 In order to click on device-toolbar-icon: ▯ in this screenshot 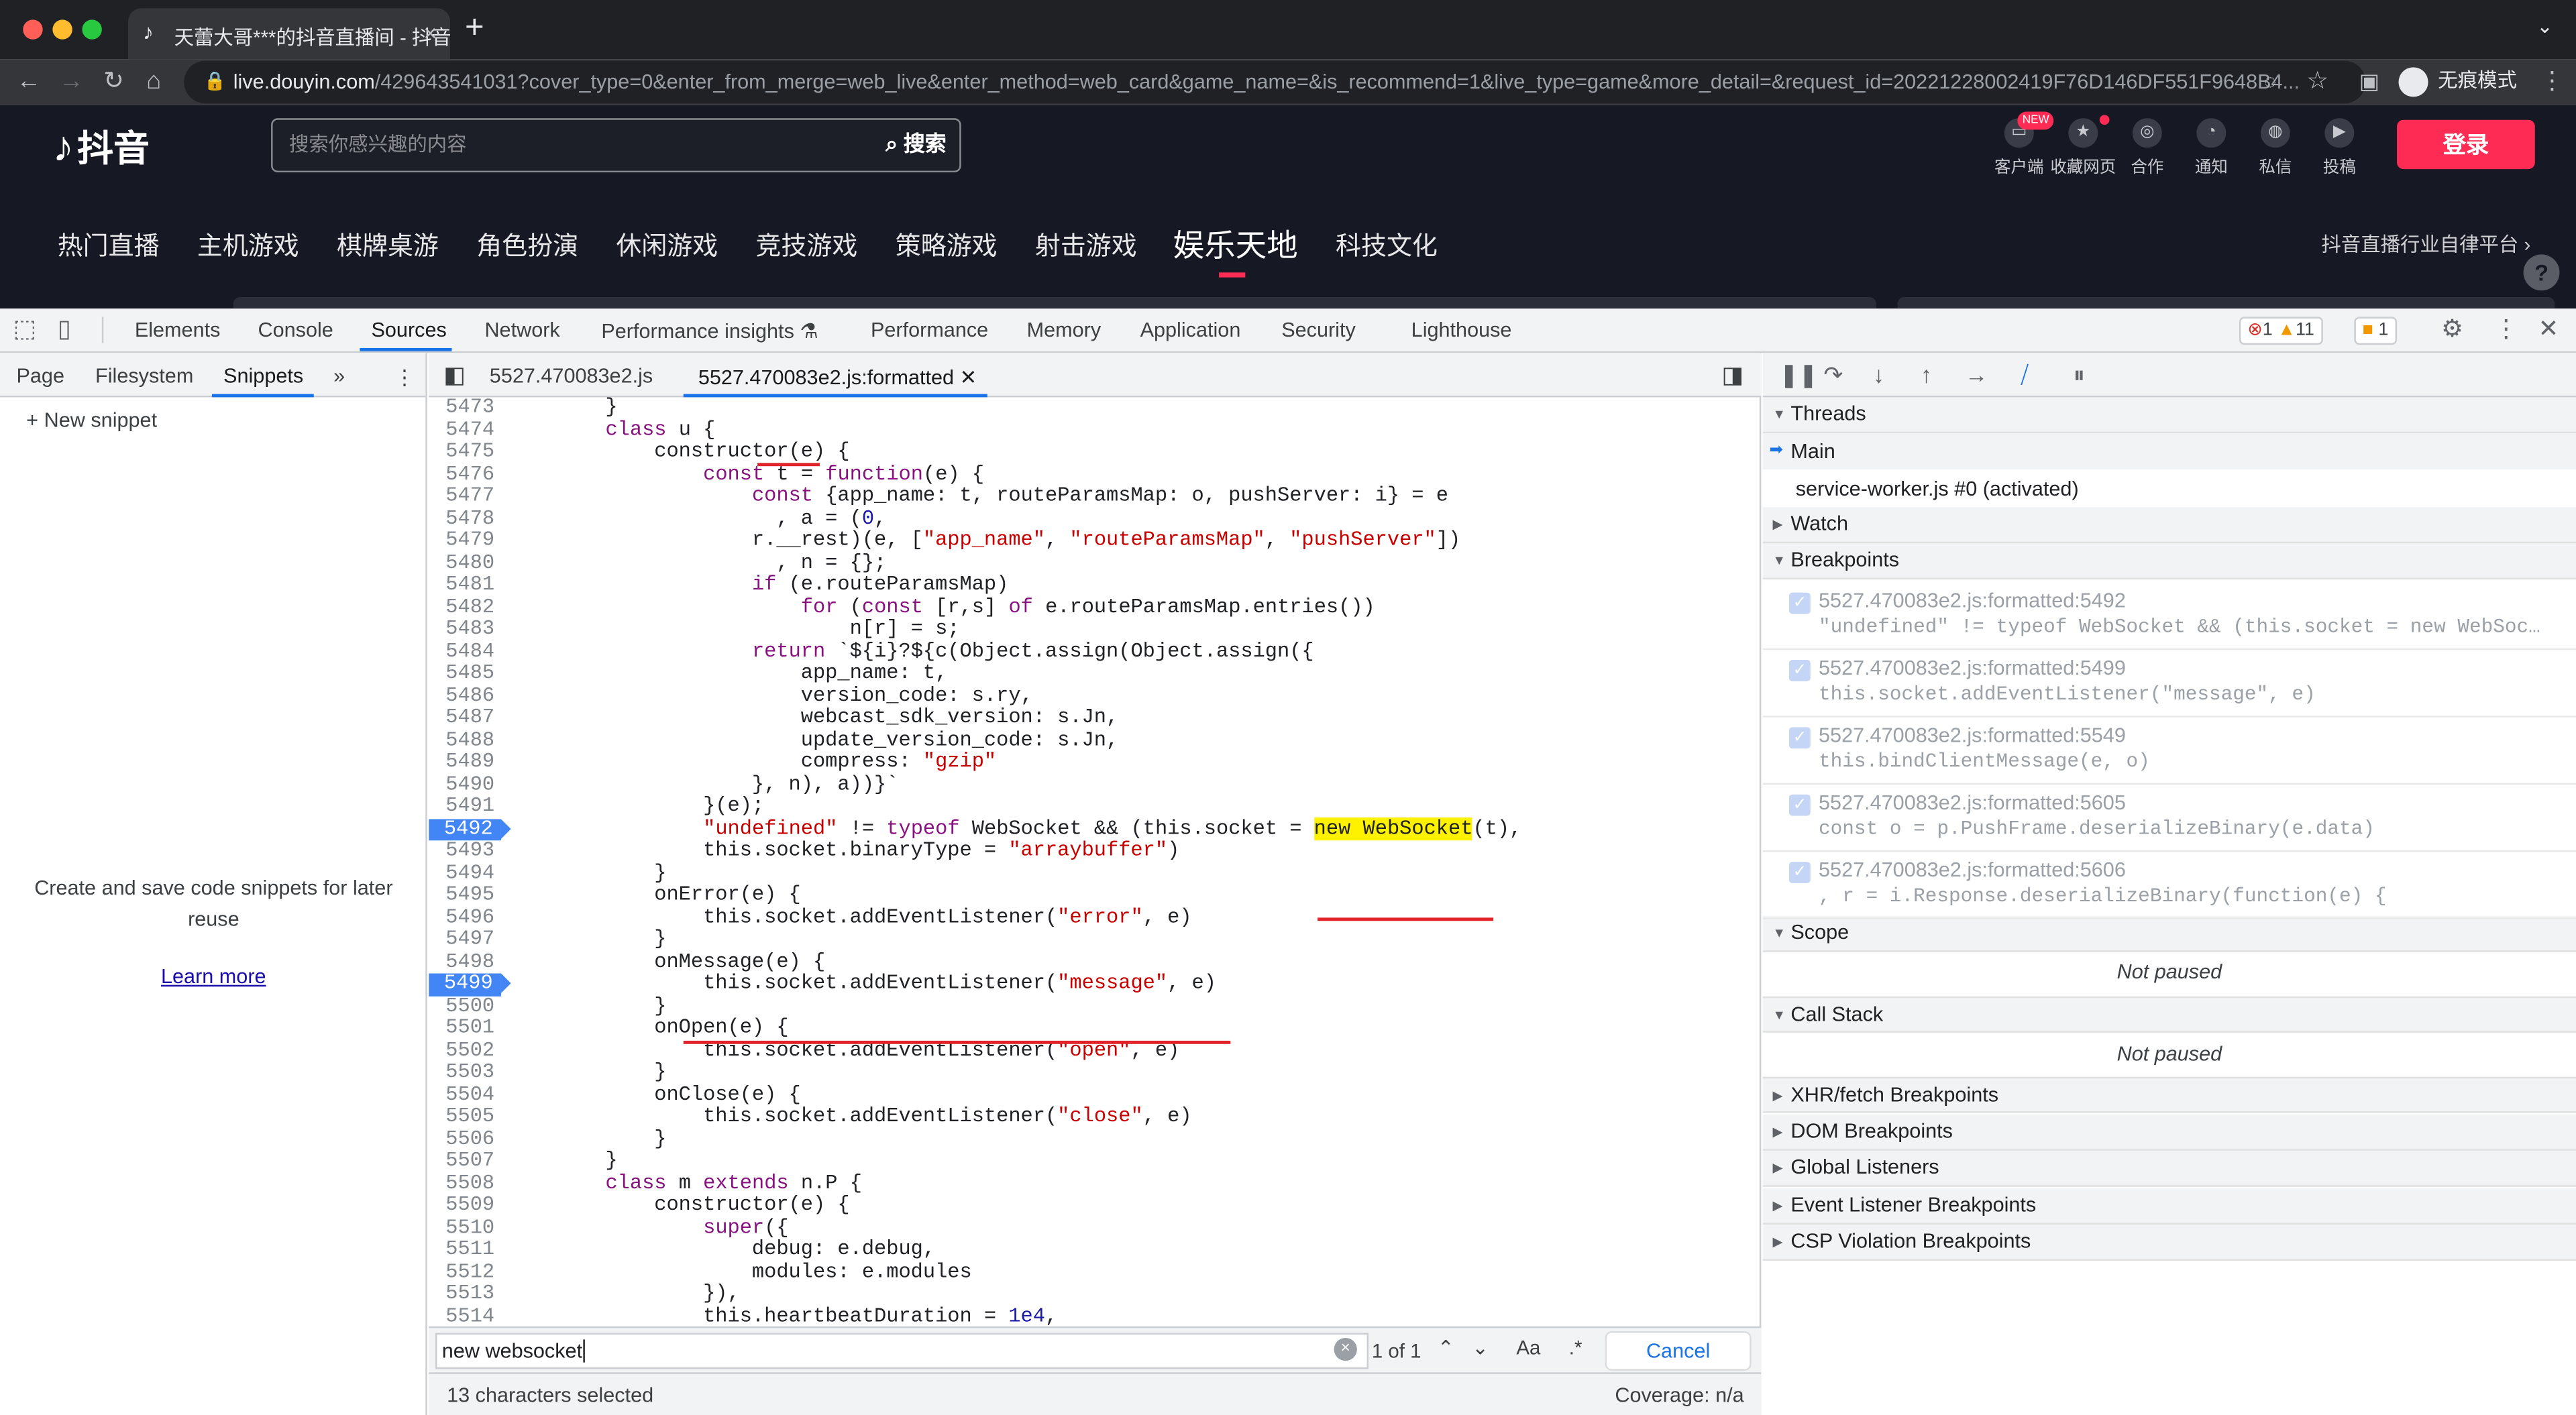, I will do `click(64, 330)`.